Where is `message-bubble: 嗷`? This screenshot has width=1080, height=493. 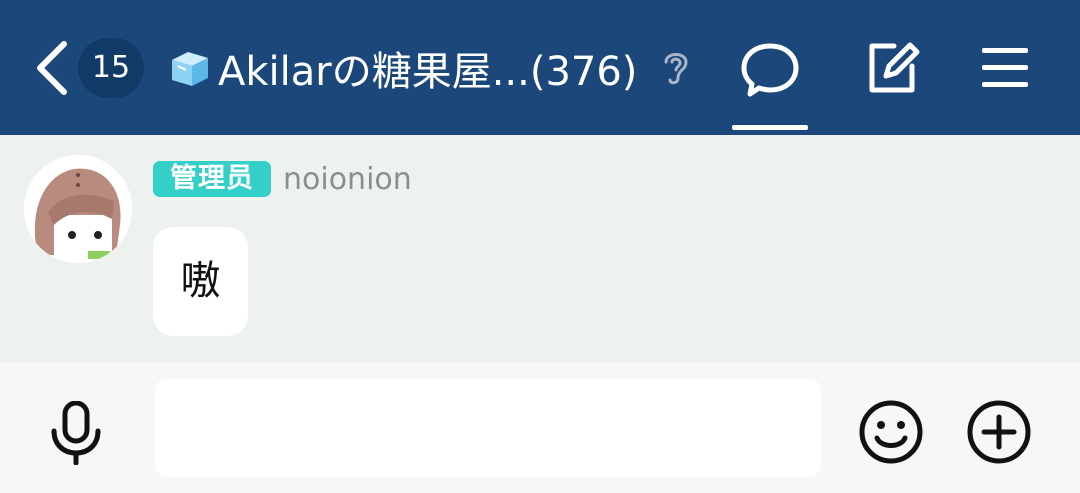
message-bubble: 嗷 is located at coordinates (200, 281).